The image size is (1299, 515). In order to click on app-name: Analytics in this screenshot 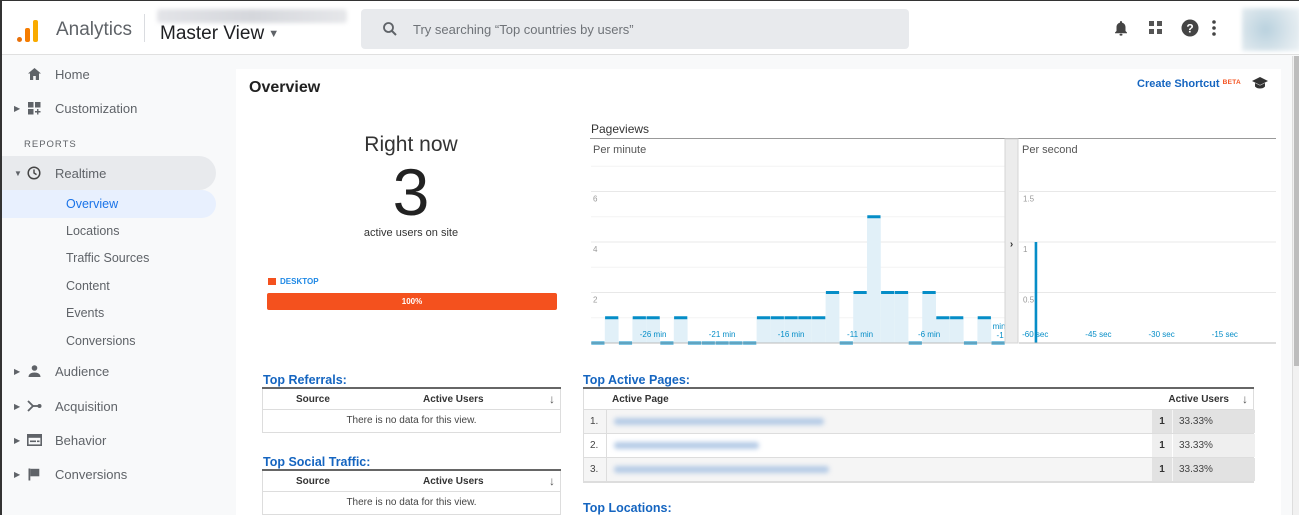, I will do `click(94, 30)`.